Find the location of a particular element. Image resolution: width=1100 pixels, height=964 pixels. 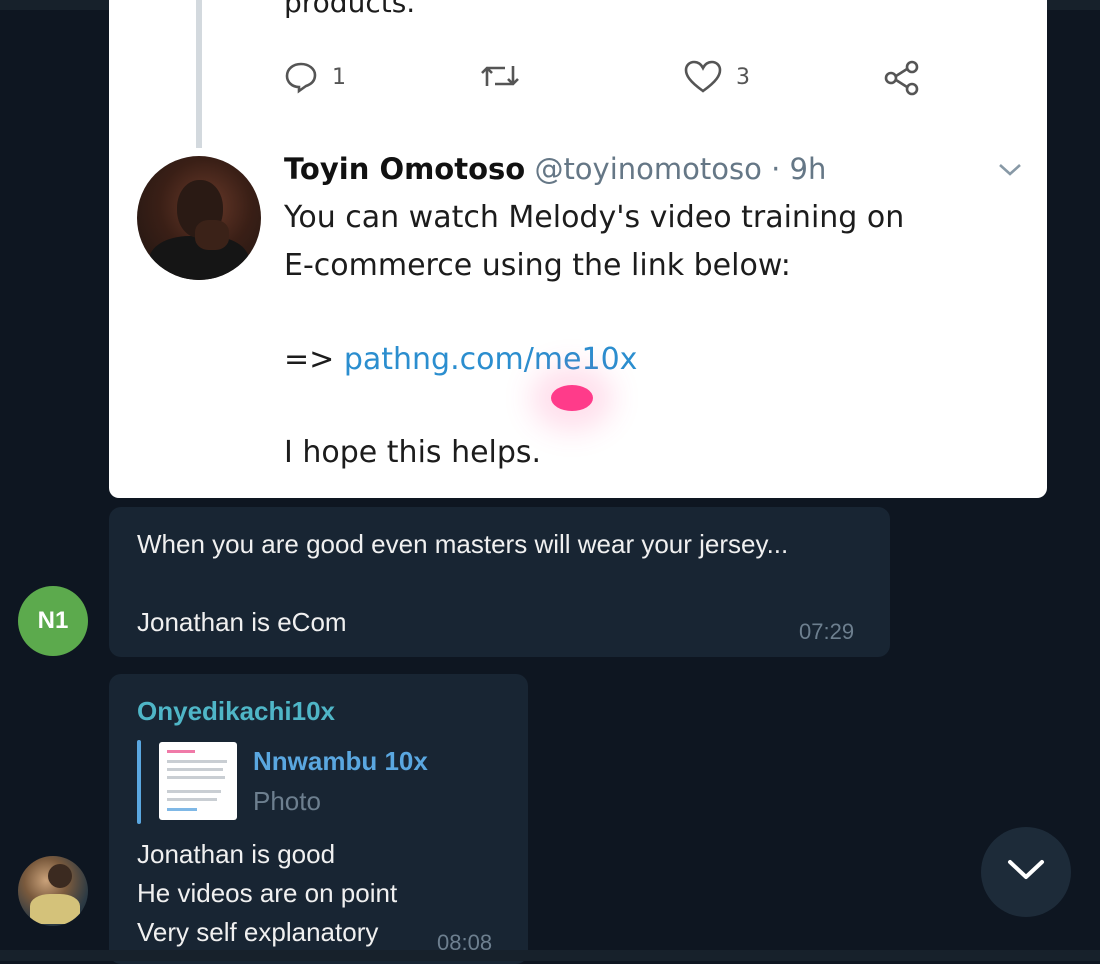

like-icon is located at coordinates (703, 77).